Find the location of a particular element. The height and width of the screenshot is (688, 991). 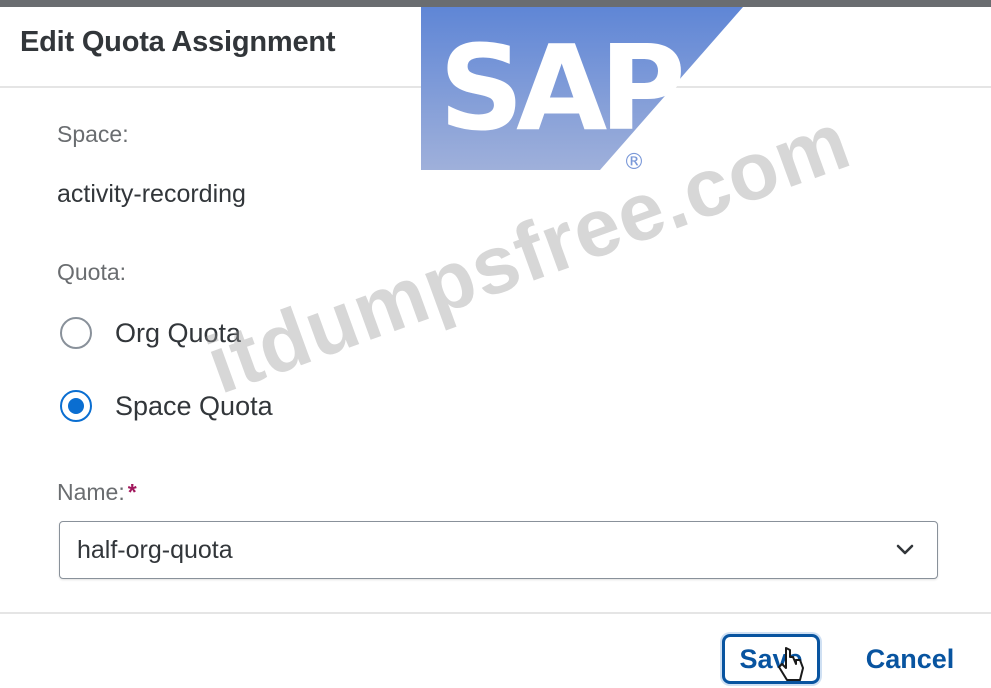

name-label: Name: * is located at coordinates (97, 492).